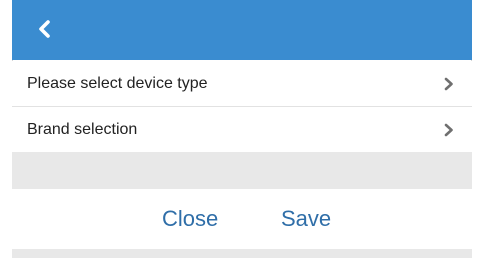 The height and width of the screenshot is (258, 484). Describe the element at coordinates (242, 253) in the screenshot. I see `bottom-divider` at that location.